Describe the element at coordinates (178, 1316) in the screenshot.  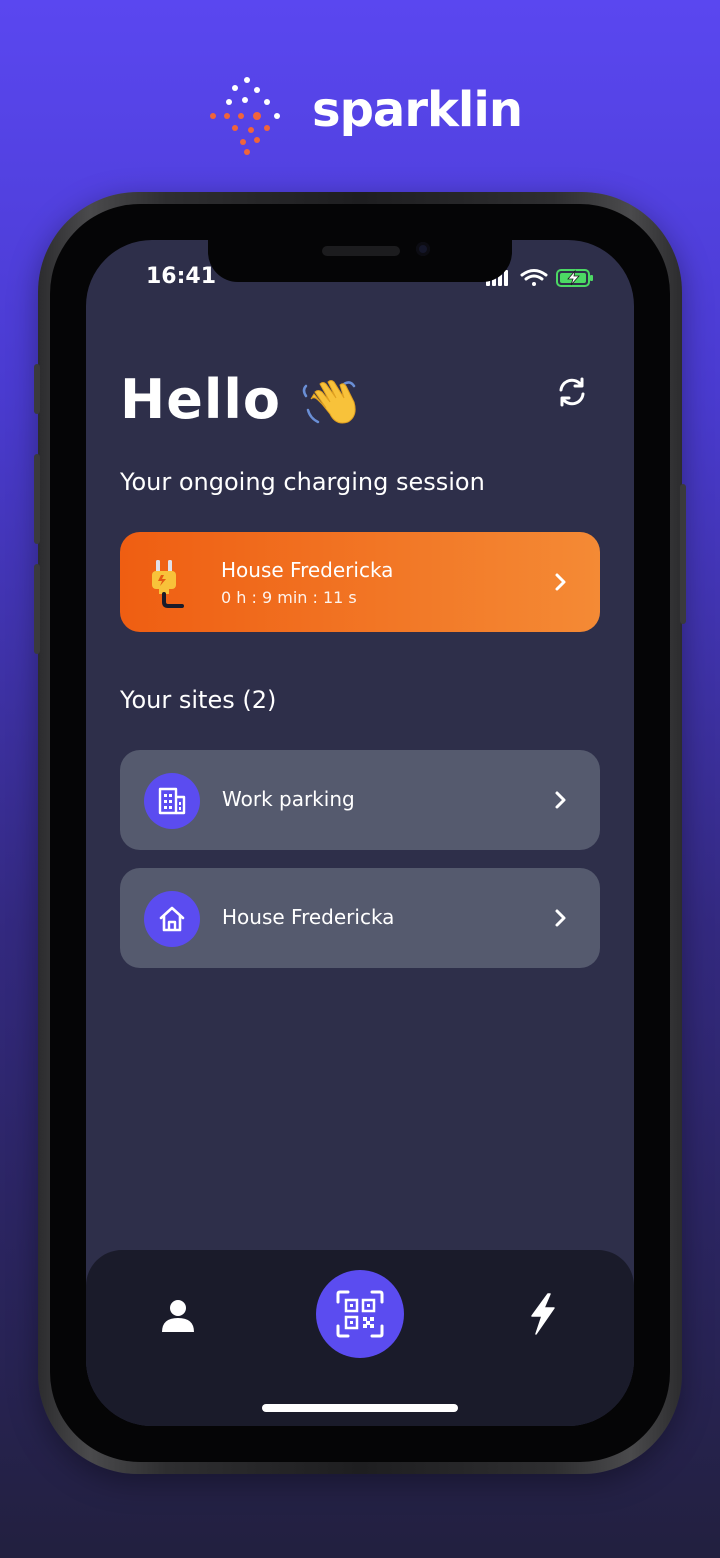
I see `user-icon` at that location.